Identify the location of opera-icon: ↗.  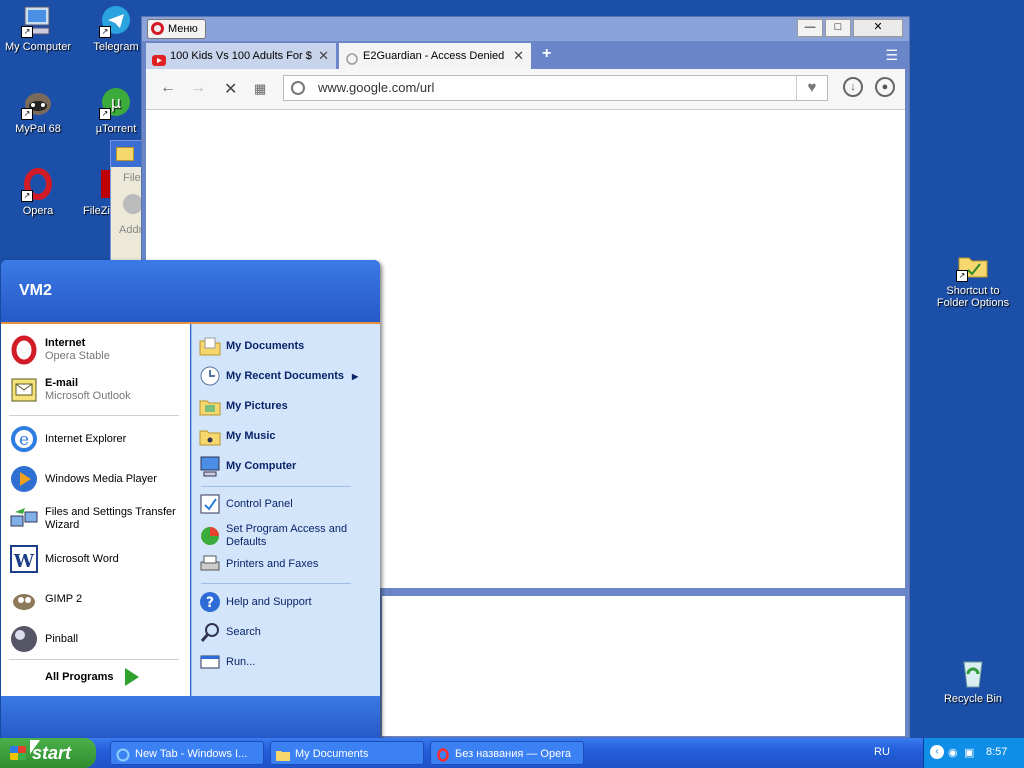
(38, 185).